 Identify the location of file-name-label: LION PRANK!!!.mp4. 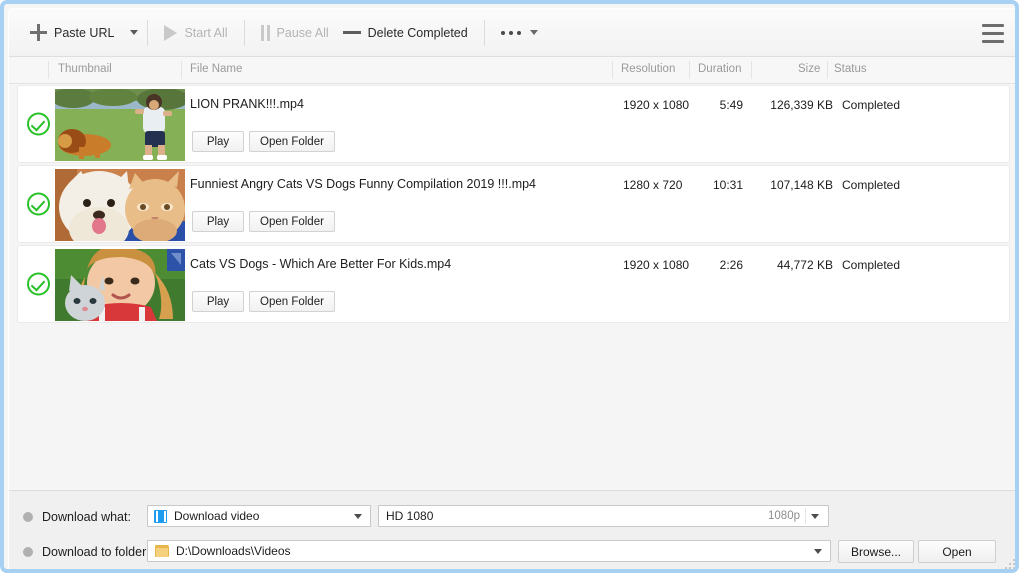
(247, 104).